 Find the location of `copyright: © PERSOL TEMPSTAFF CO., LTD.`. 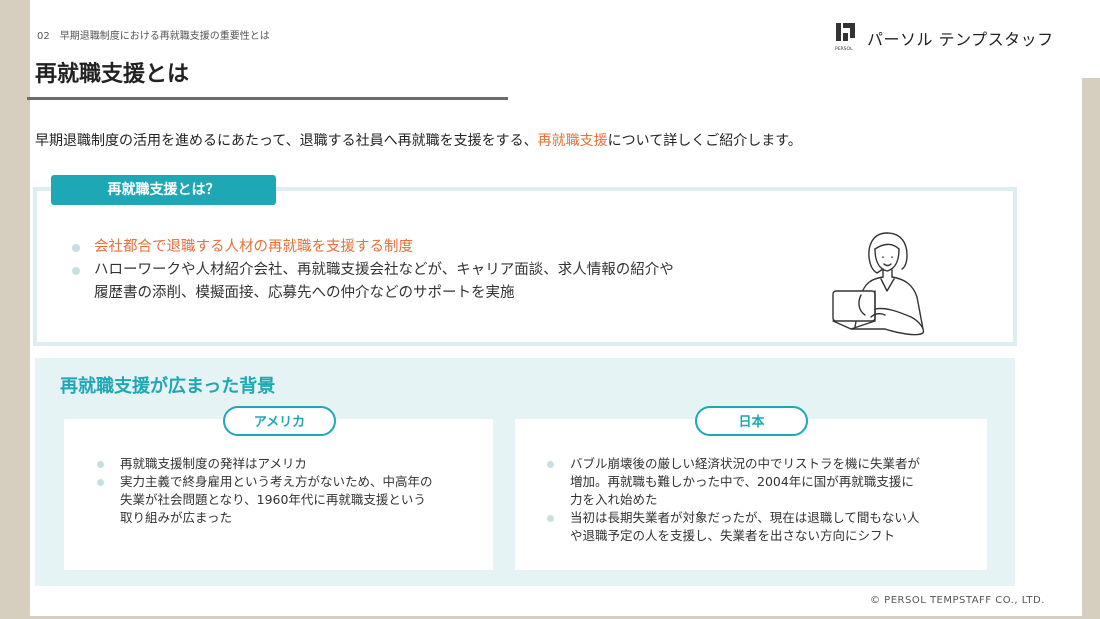

copyright: © PERSOL TEMPSTAFF CO., LTD. is located at coordinates (957, 600).